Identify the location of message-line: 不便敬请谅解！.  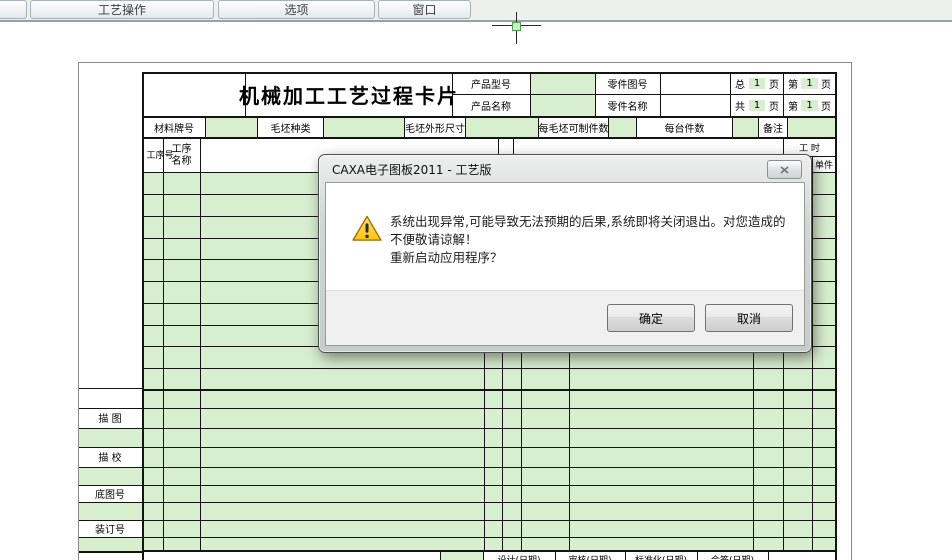
(434, 239).